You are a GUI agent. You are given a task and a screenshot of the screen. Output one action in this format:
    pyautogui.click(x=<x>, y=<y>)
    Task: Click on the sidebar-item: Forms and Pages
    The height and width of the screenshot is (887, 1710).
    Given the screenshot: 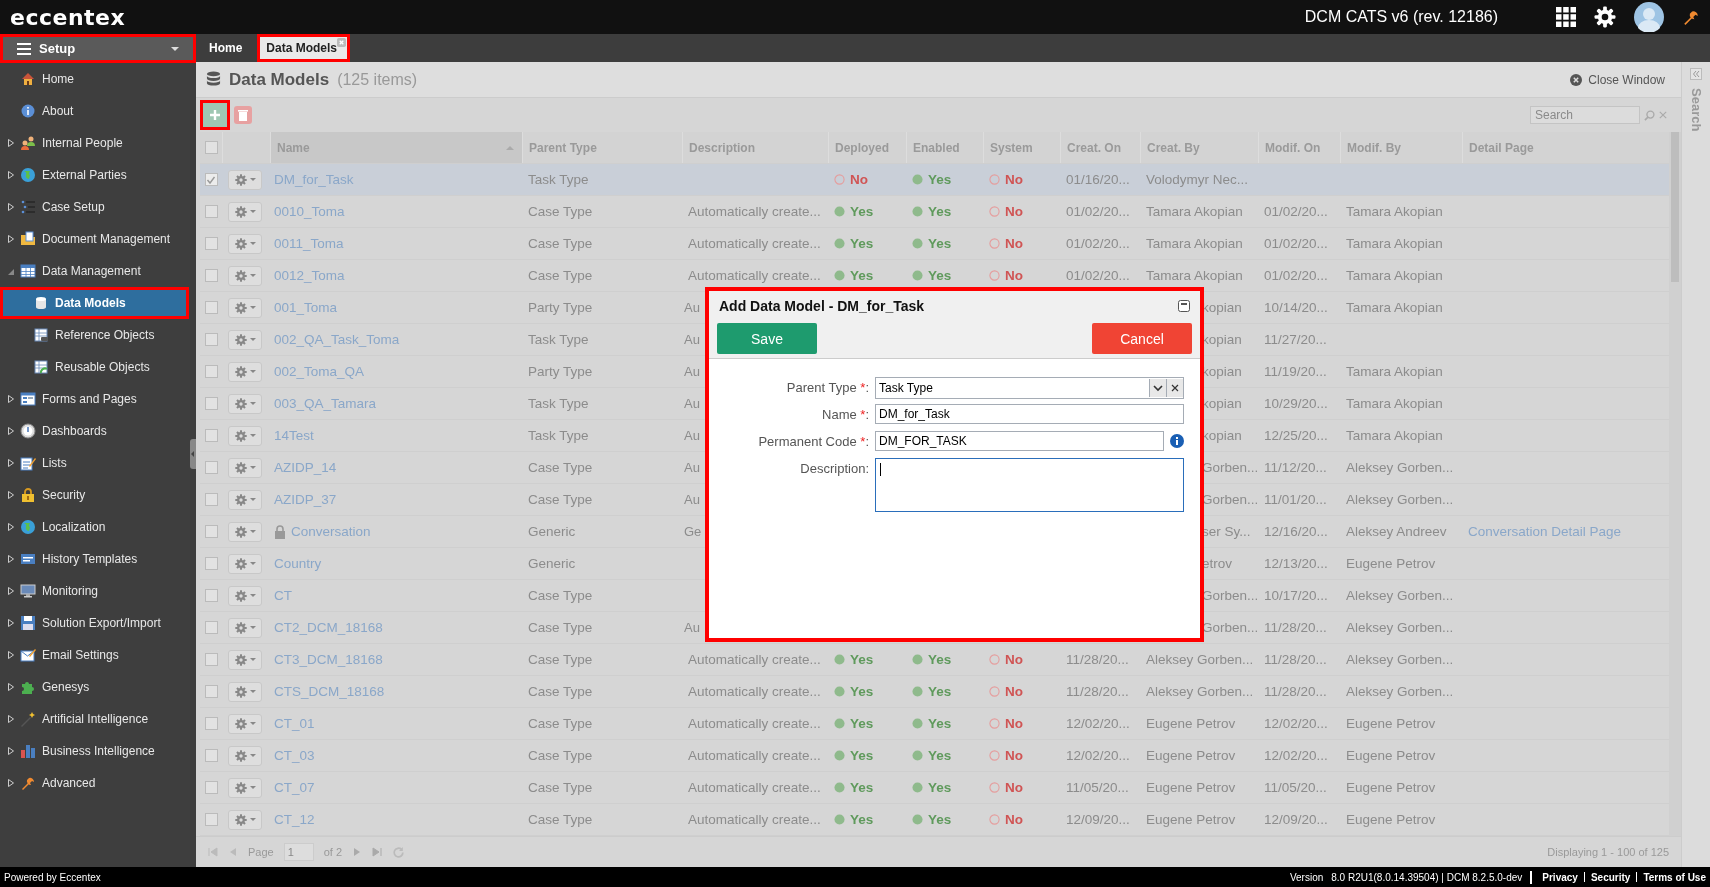 What is the action you would take?
    pyautogui.click(x=94, y=399)
    